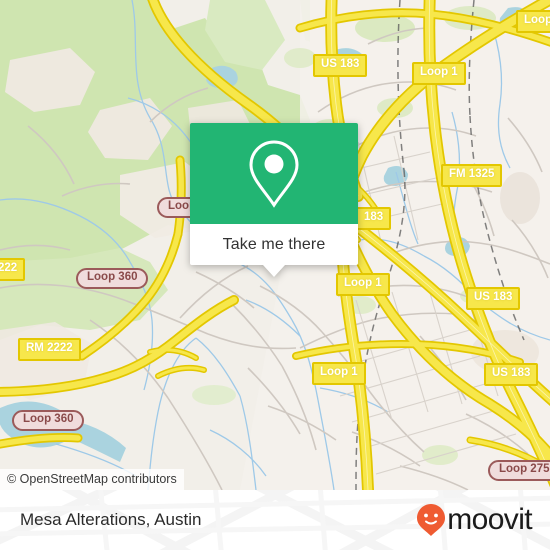 The image size is (550, 550). Describe the element at coordinates (49, 349) in the screenshot. I see `shield-rm-2222: RM 2222` at that location.